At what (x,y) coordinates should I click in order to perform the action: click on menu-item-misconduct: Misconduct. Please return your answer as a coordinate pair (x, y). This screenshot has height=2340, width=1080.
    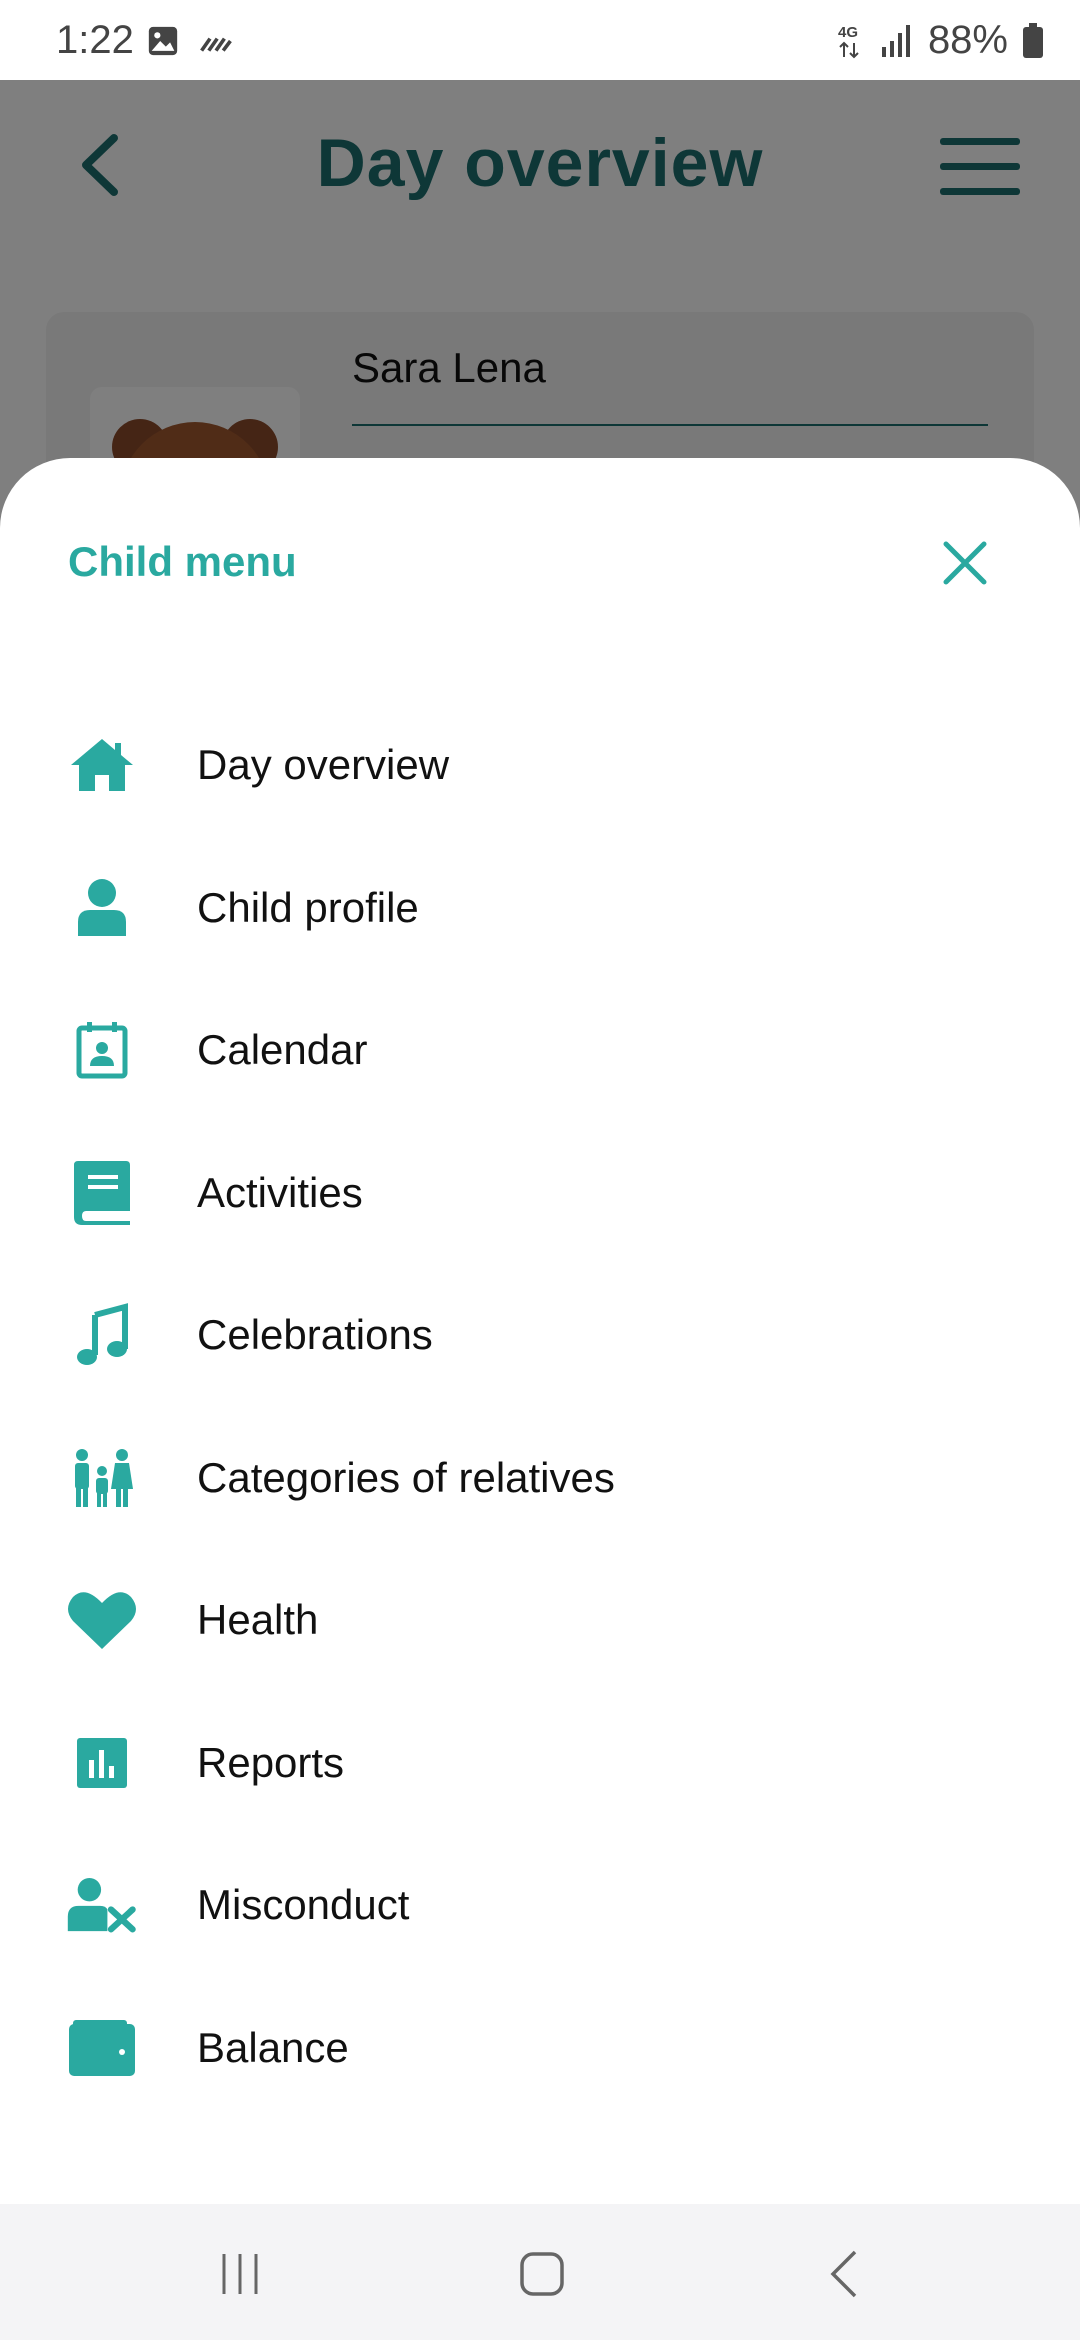
    Looking at the image, I should click on (540, 1905).